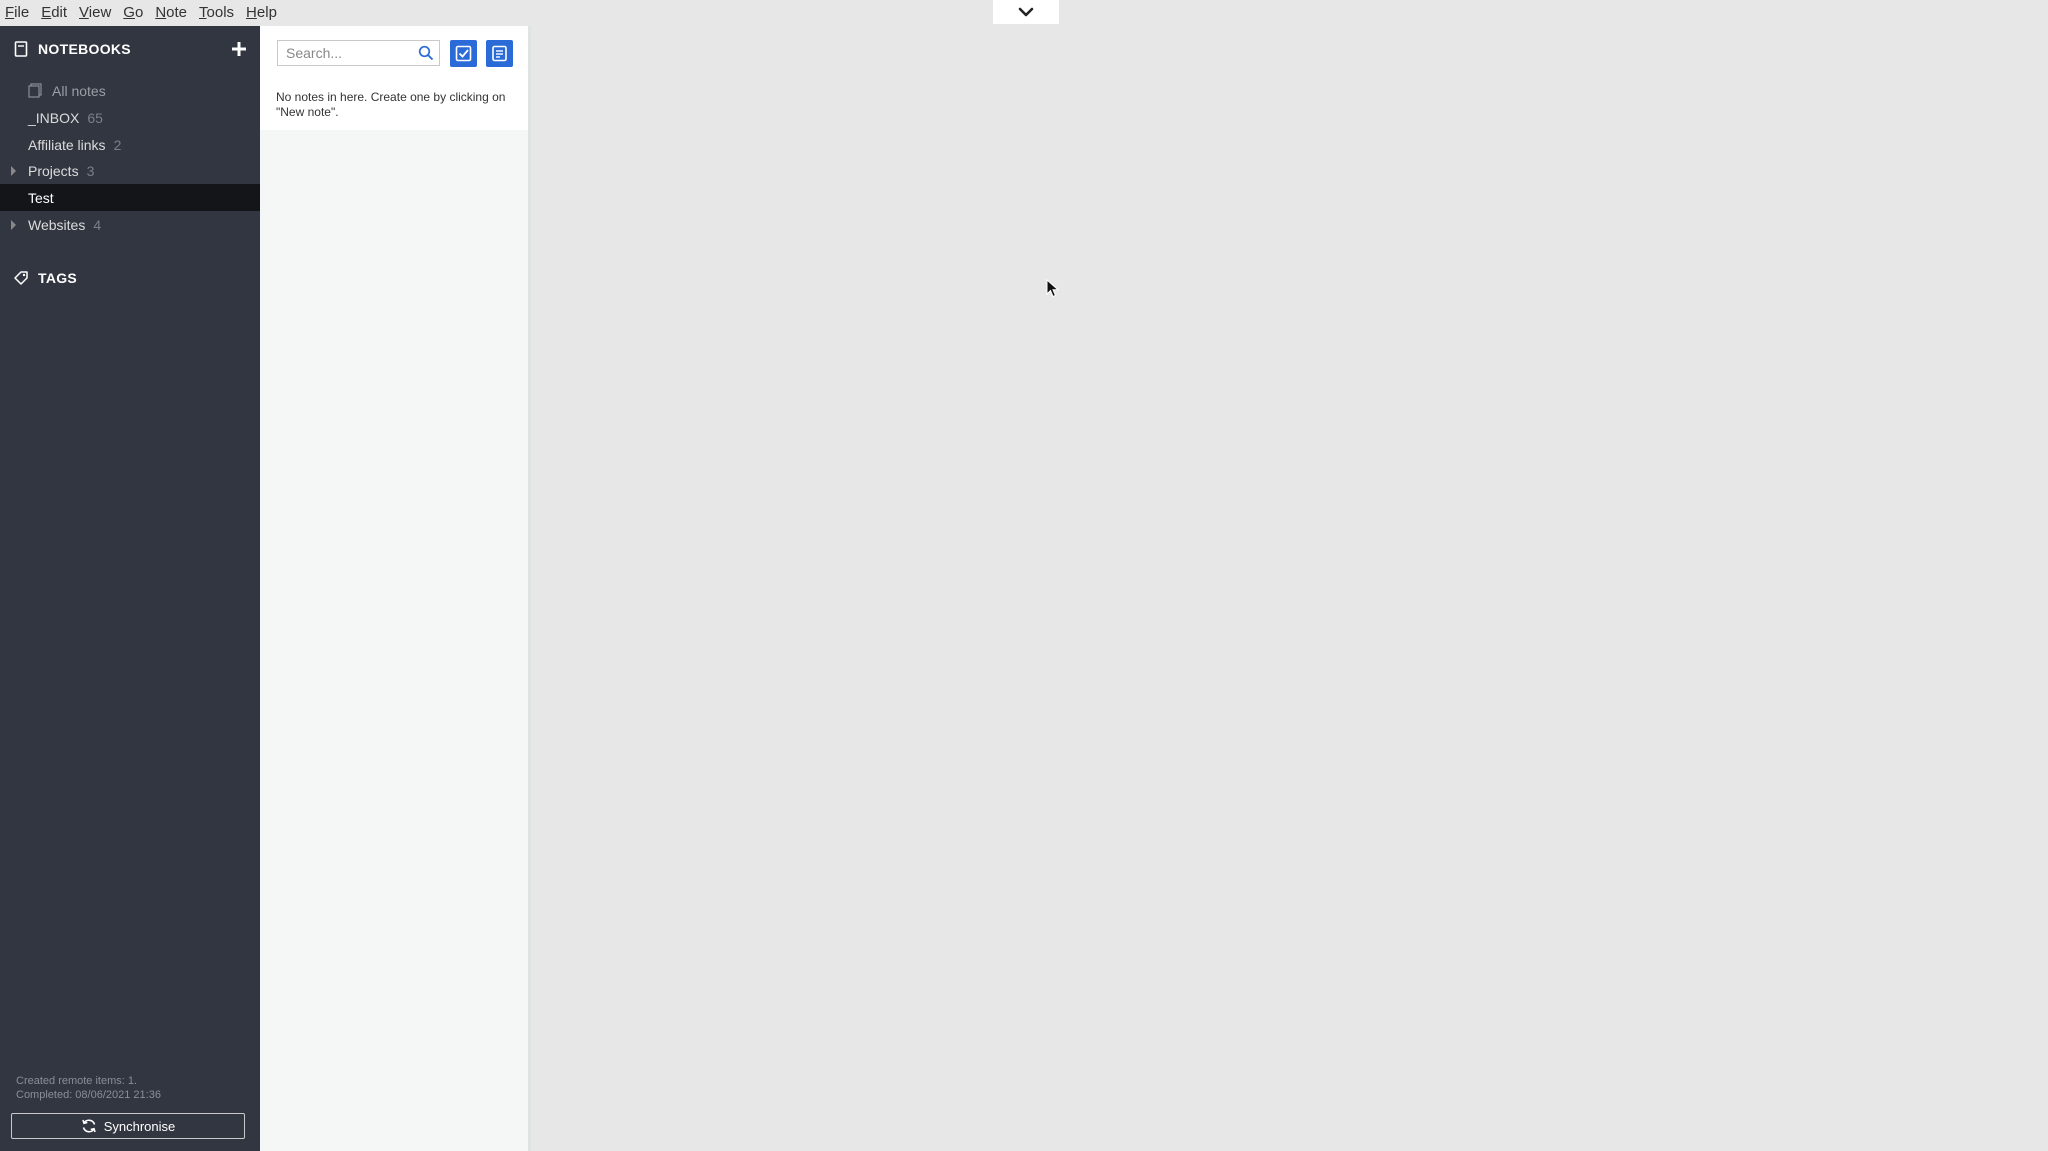 The height and width of the screenshot is (1151, 2048). I want to click on search-box, so click(358, 53).